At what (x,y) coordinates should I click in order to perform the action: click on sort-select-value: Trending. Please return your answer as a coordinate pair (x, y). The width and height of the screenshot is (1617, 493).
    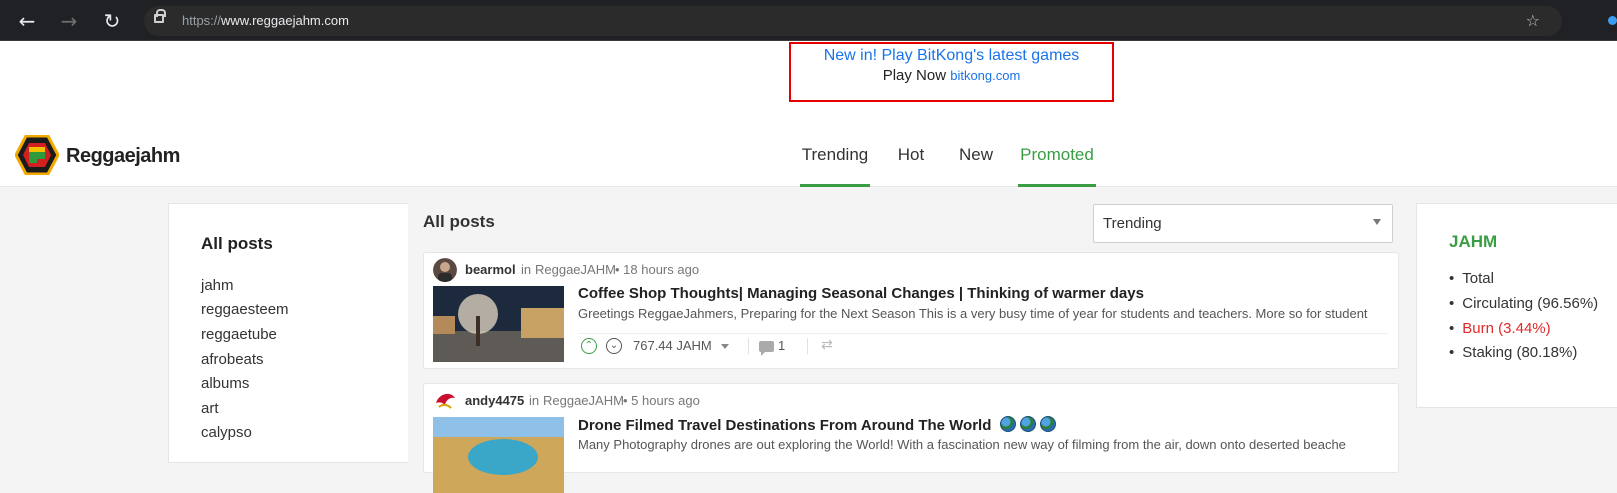
    Looking at the image, I should click on (1132, 223).